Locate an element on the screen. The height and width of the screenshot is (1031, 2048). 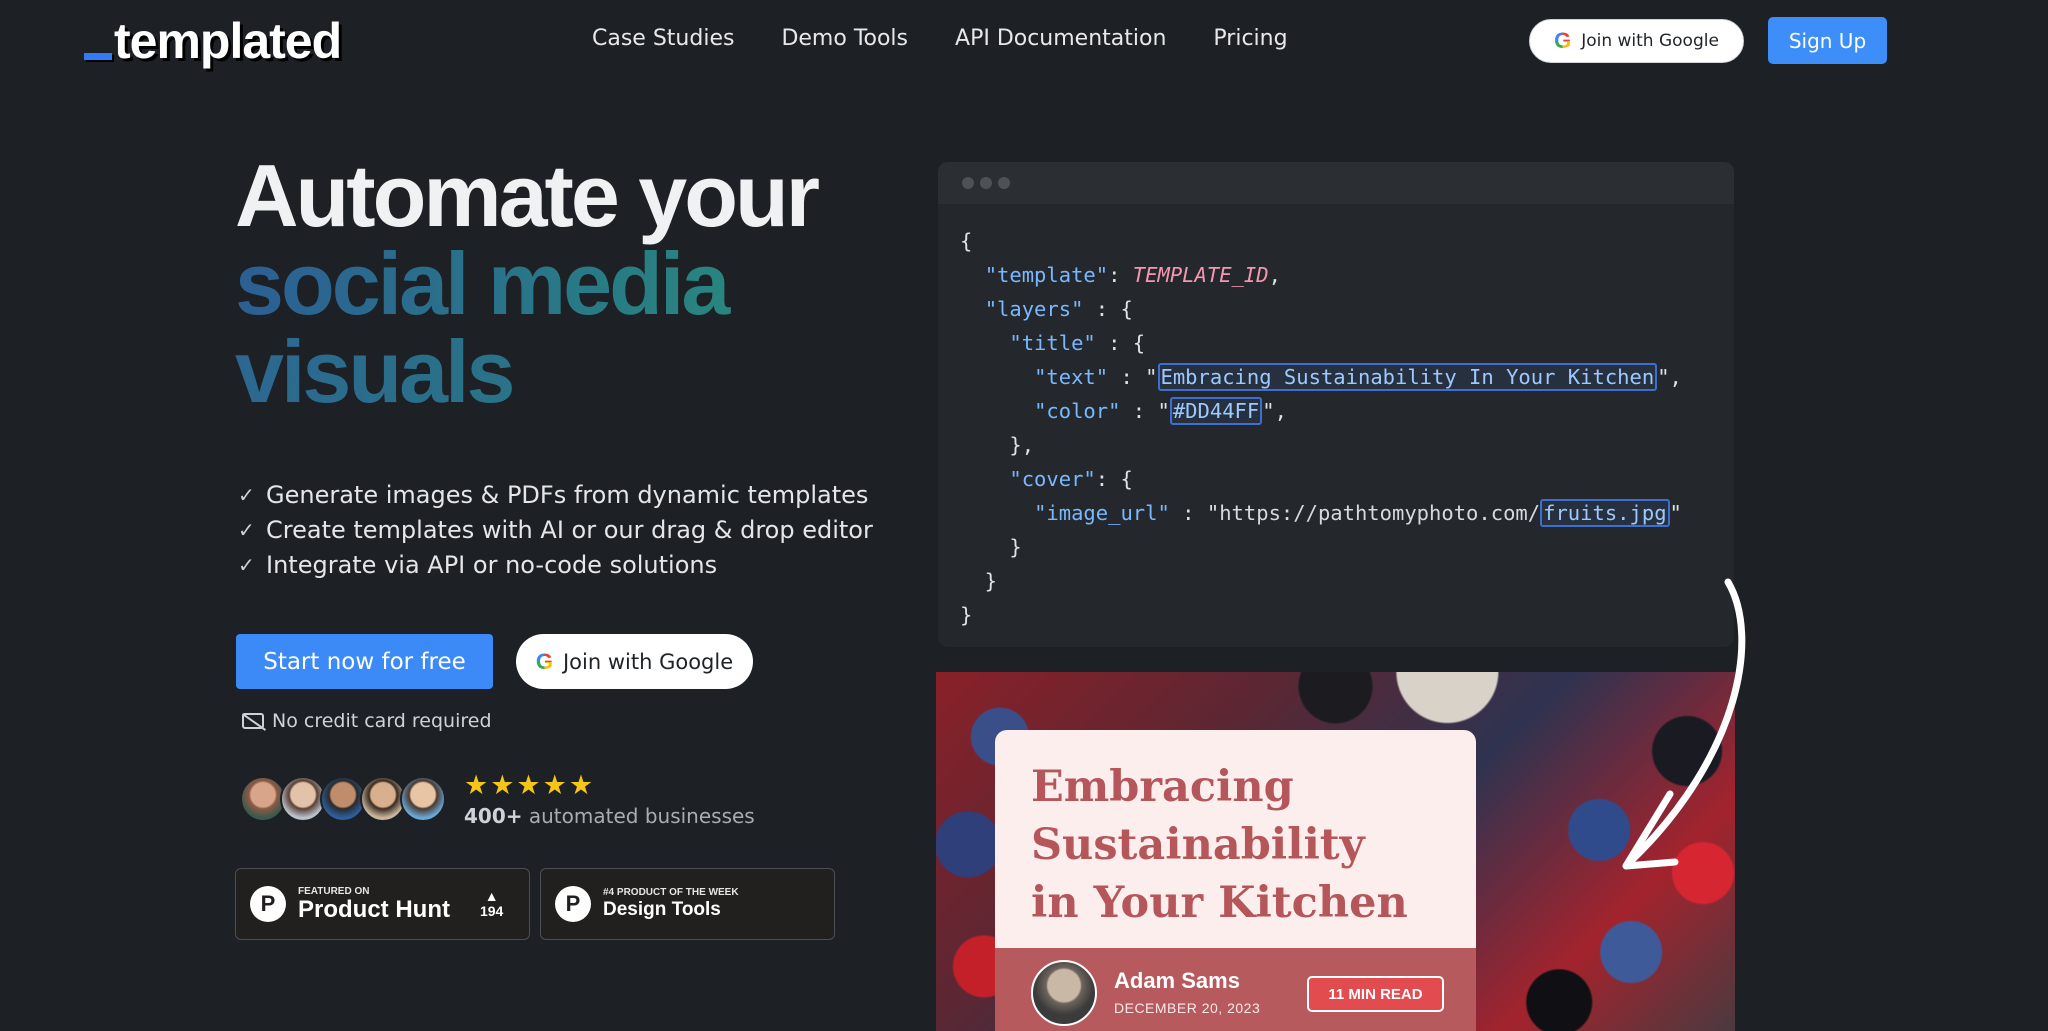
author-avatar is located at coordinates (1064, 993).